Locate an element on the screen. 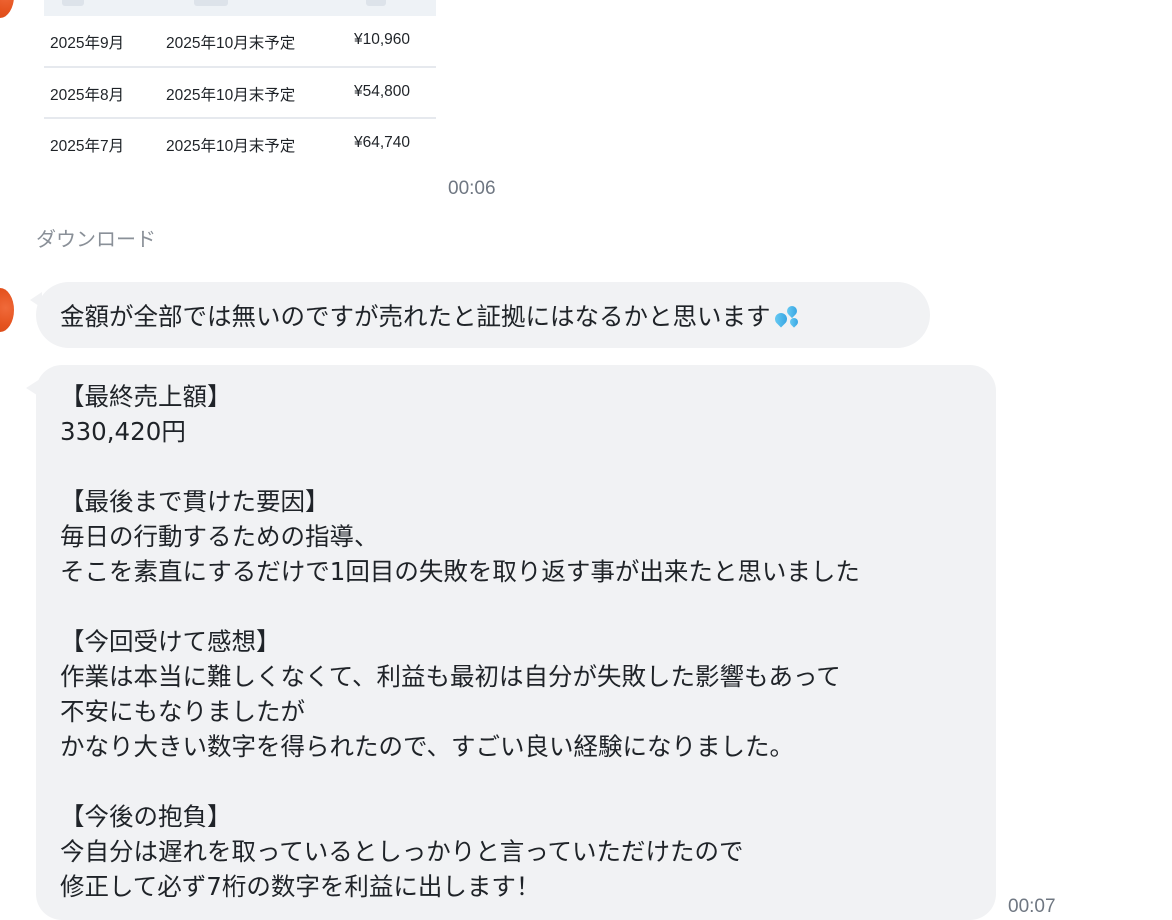 The width and height of the screenshot is (1172, 920). message-timestamp: 00:07 is located at coordinates (1032, 906).